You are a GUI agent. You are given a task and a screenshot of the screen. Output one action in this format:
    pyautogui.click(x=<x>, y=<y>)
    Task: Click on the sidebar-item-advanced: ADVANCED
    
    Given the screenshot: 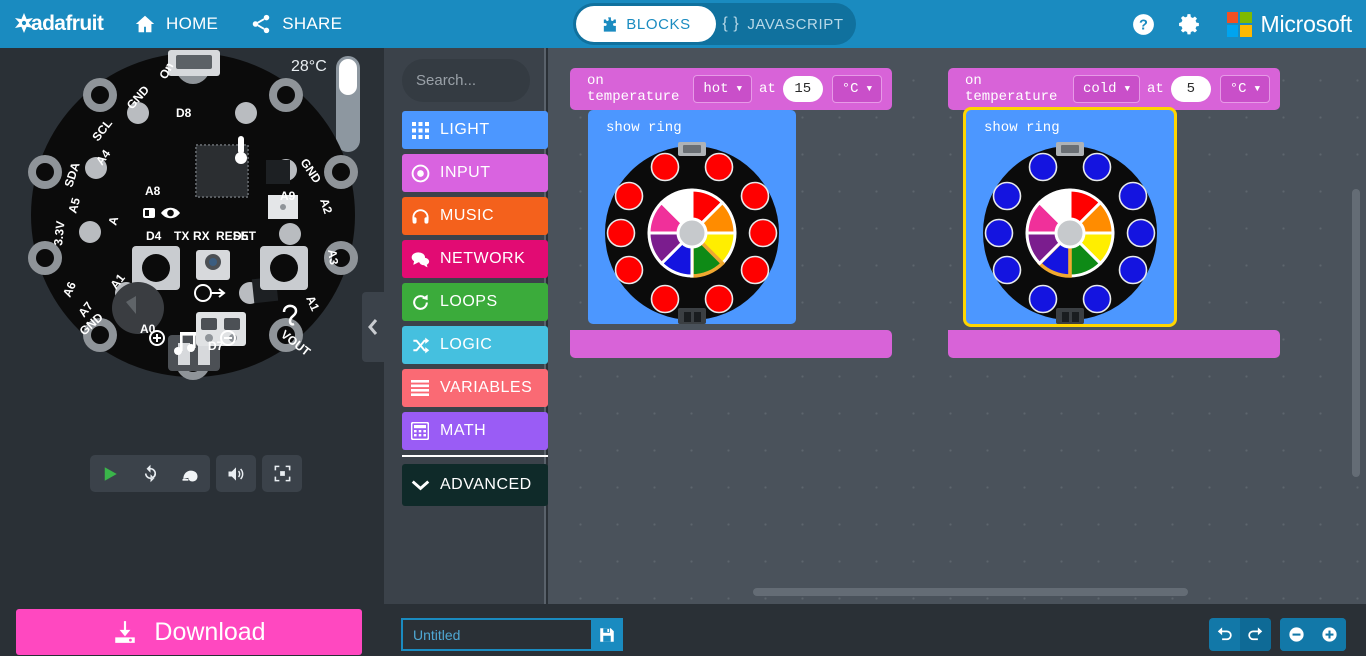 What is the action you would take?
    pyautogui.click(x=475, y=485)
    